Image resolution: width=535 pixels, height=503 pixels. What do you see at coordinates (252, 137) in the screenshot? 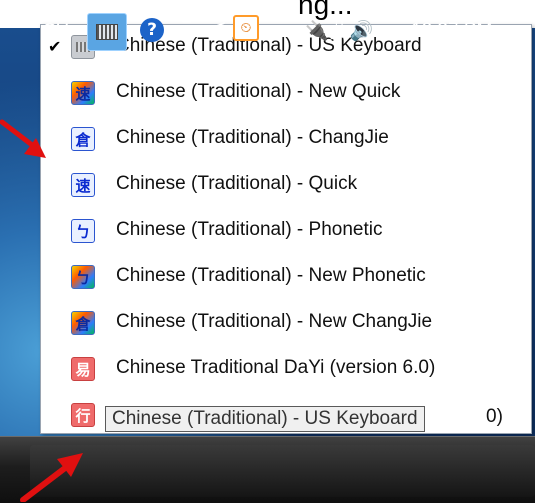
I see `menu-item-label: Chinese (Traditional) - ChangJie` at bounding box center [252, 137].